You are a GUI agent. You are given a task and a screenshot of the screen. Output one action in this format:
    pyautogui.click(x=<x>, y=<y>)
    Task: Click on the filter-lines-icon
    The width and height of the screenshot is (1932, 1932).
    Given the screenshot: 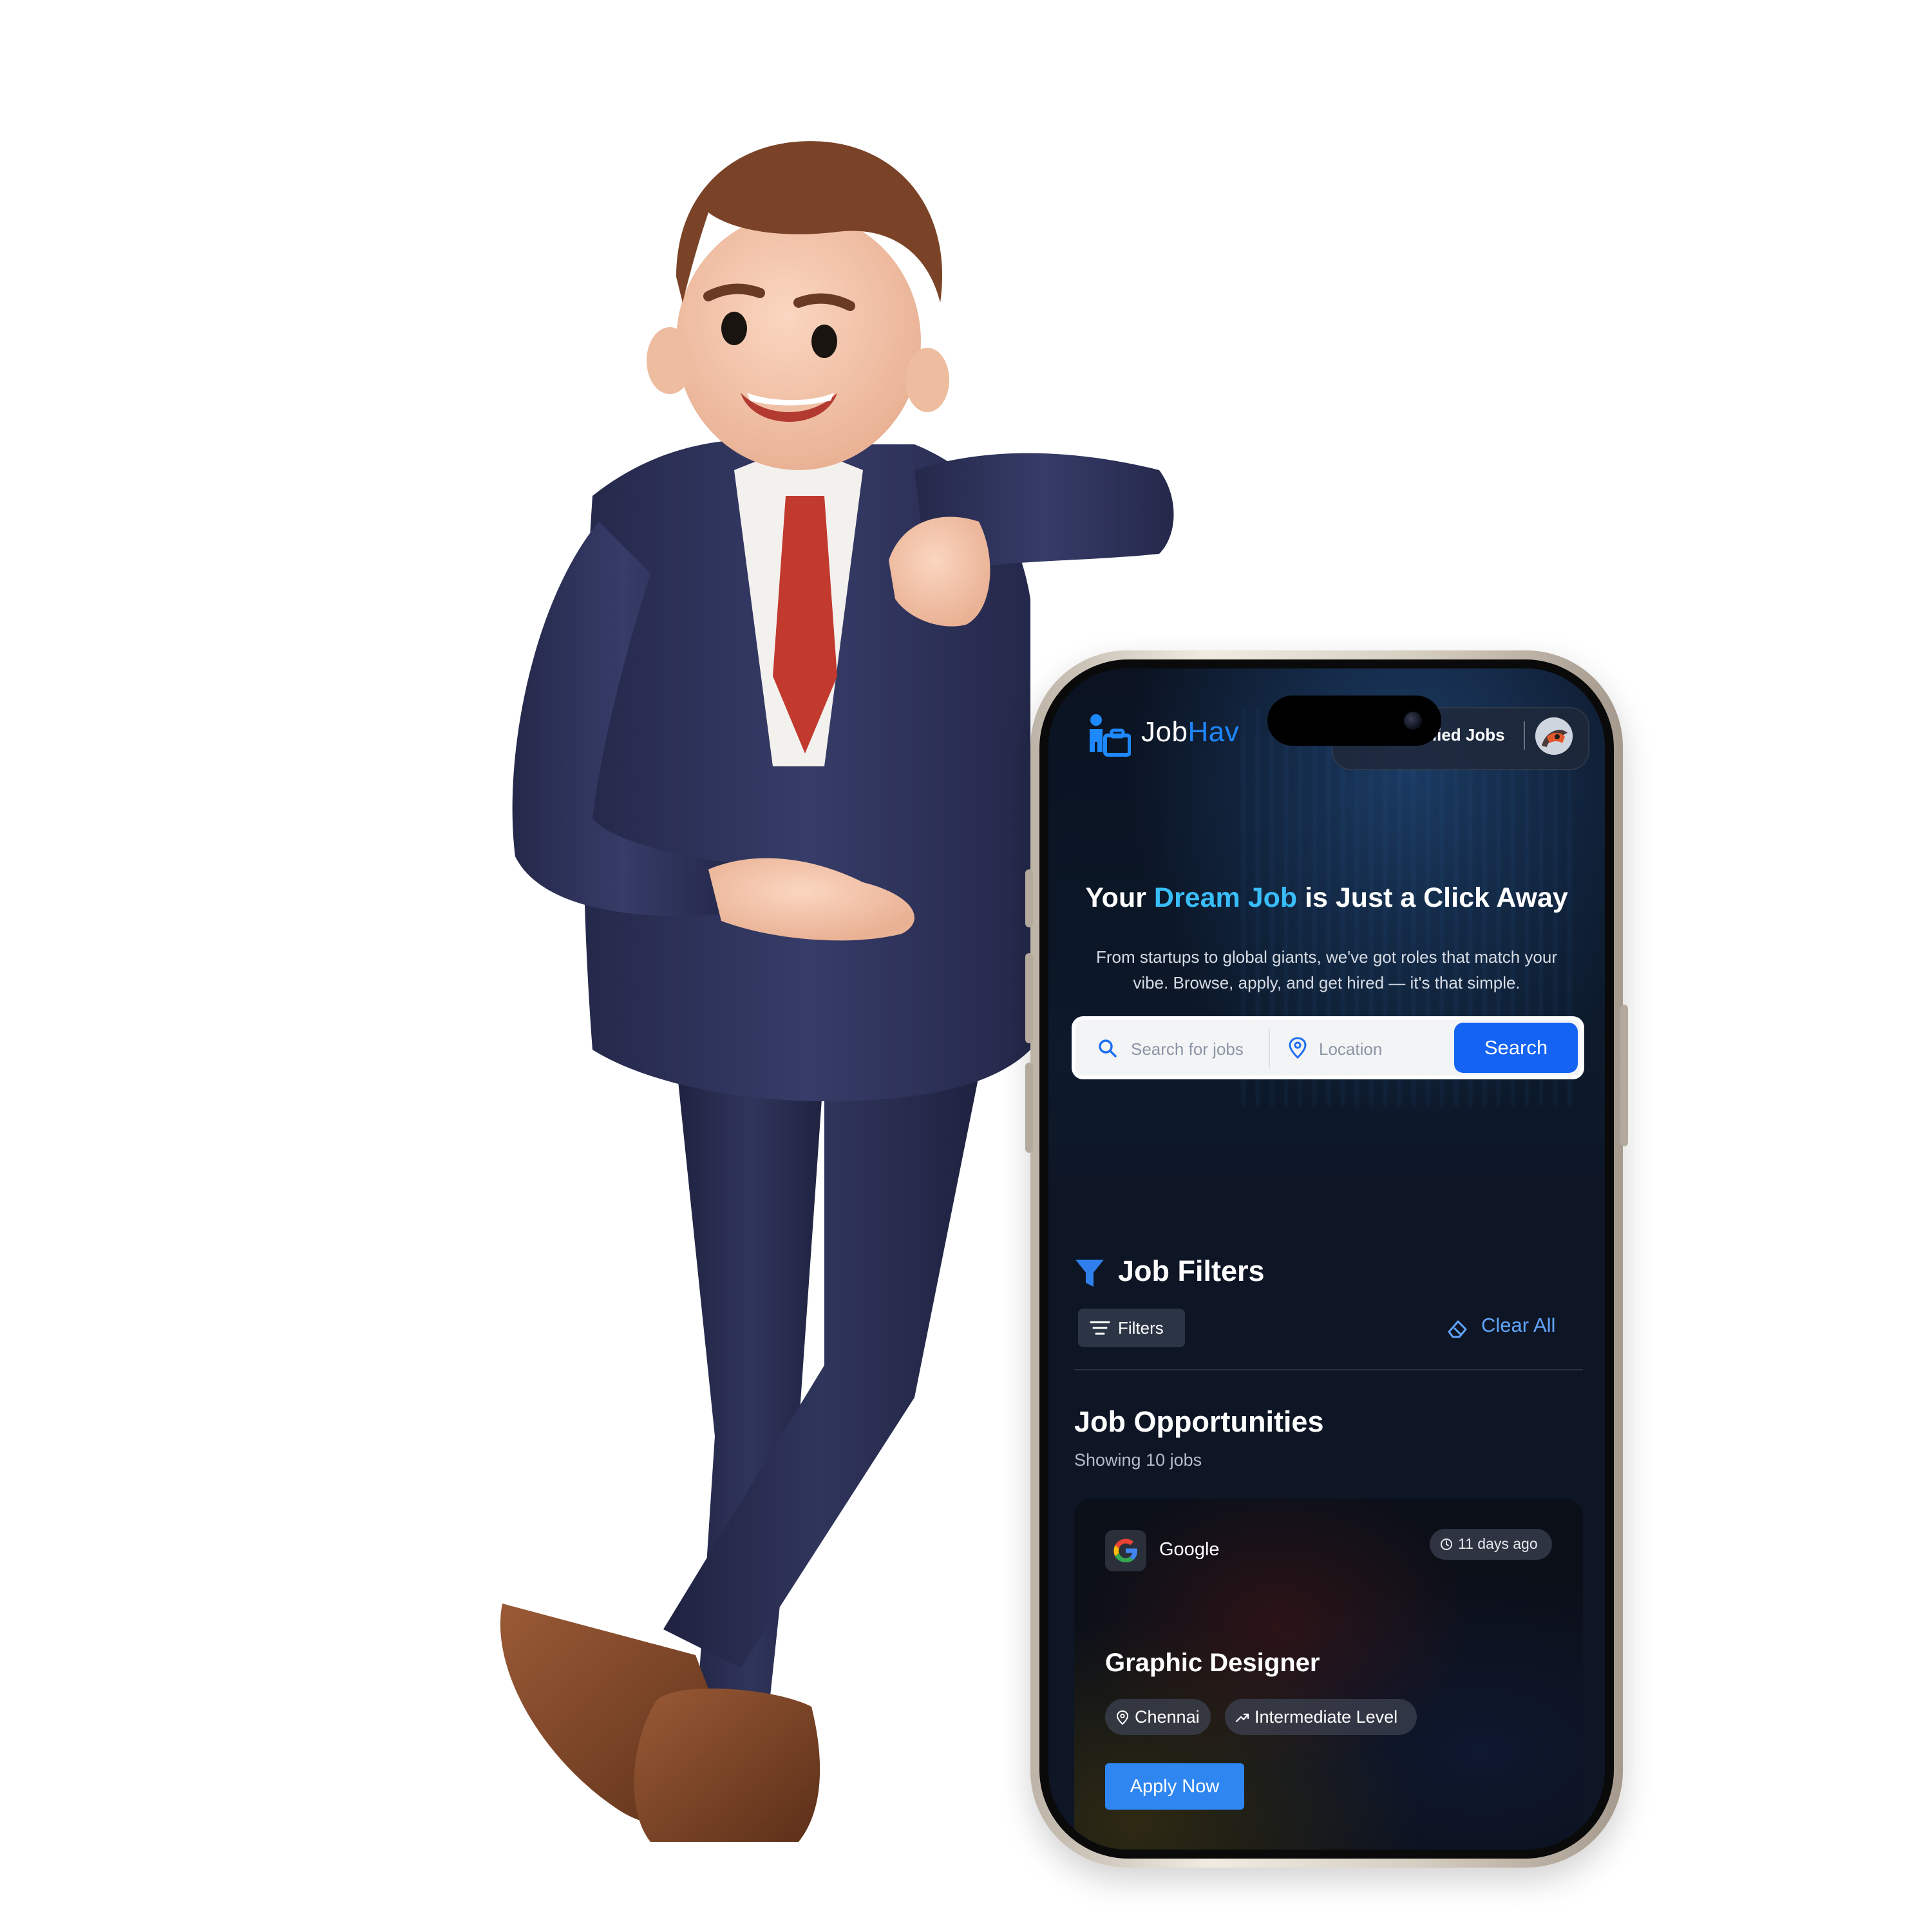 What is the action you would take?
    pyautogui.click(x=1100, y=1328)
    